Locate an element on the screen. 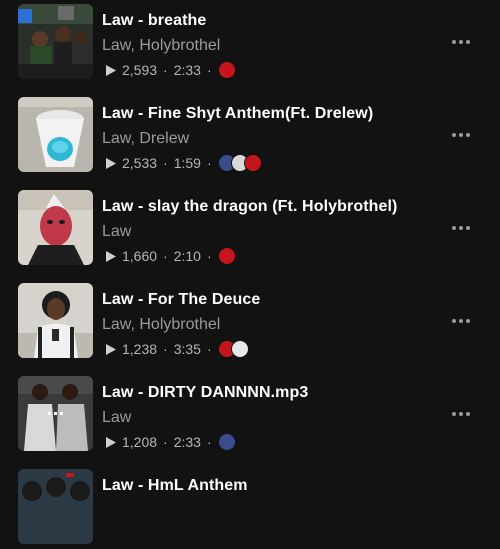 The height and width of the screenshot is (549, 500). track-duration: 2:10 is located at coordinates (187, 256).